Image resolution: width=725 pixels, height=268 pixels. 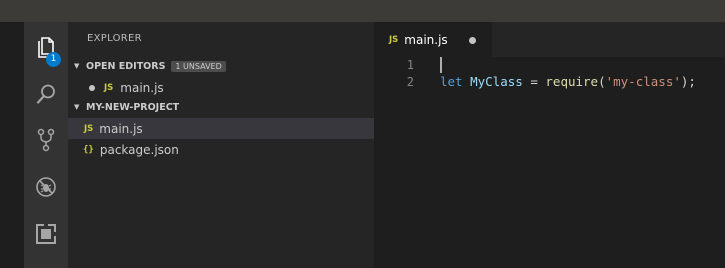 I want to click on window-titlebar, so click(x=362, y=11).